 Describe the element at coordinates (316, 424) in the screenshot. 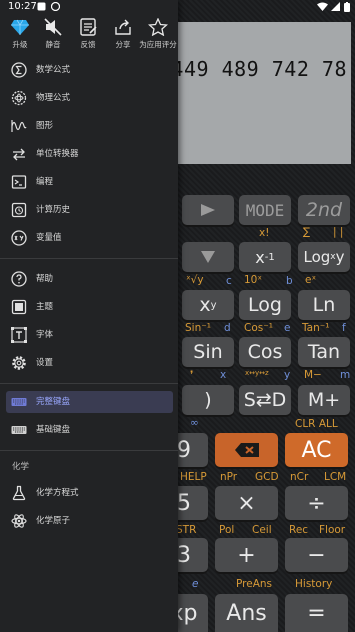

I see `label-clr-all: CLR ALL` at that location.